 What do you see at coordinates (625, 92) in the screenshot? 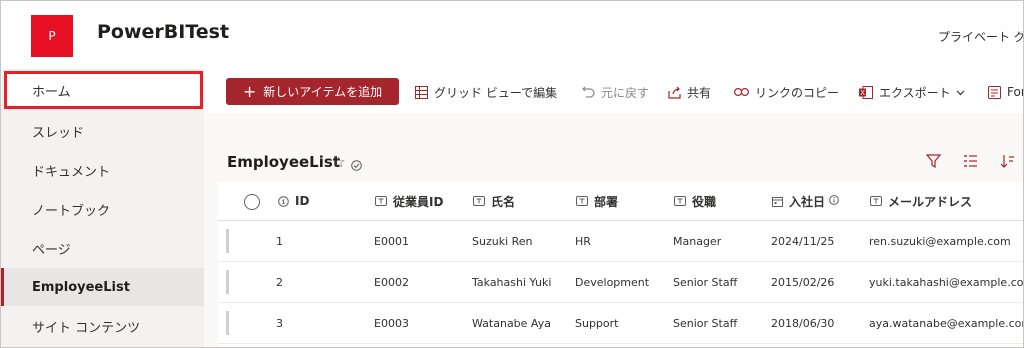
I see `undo-label: 元に戻す` at bounding box center [625, 92].